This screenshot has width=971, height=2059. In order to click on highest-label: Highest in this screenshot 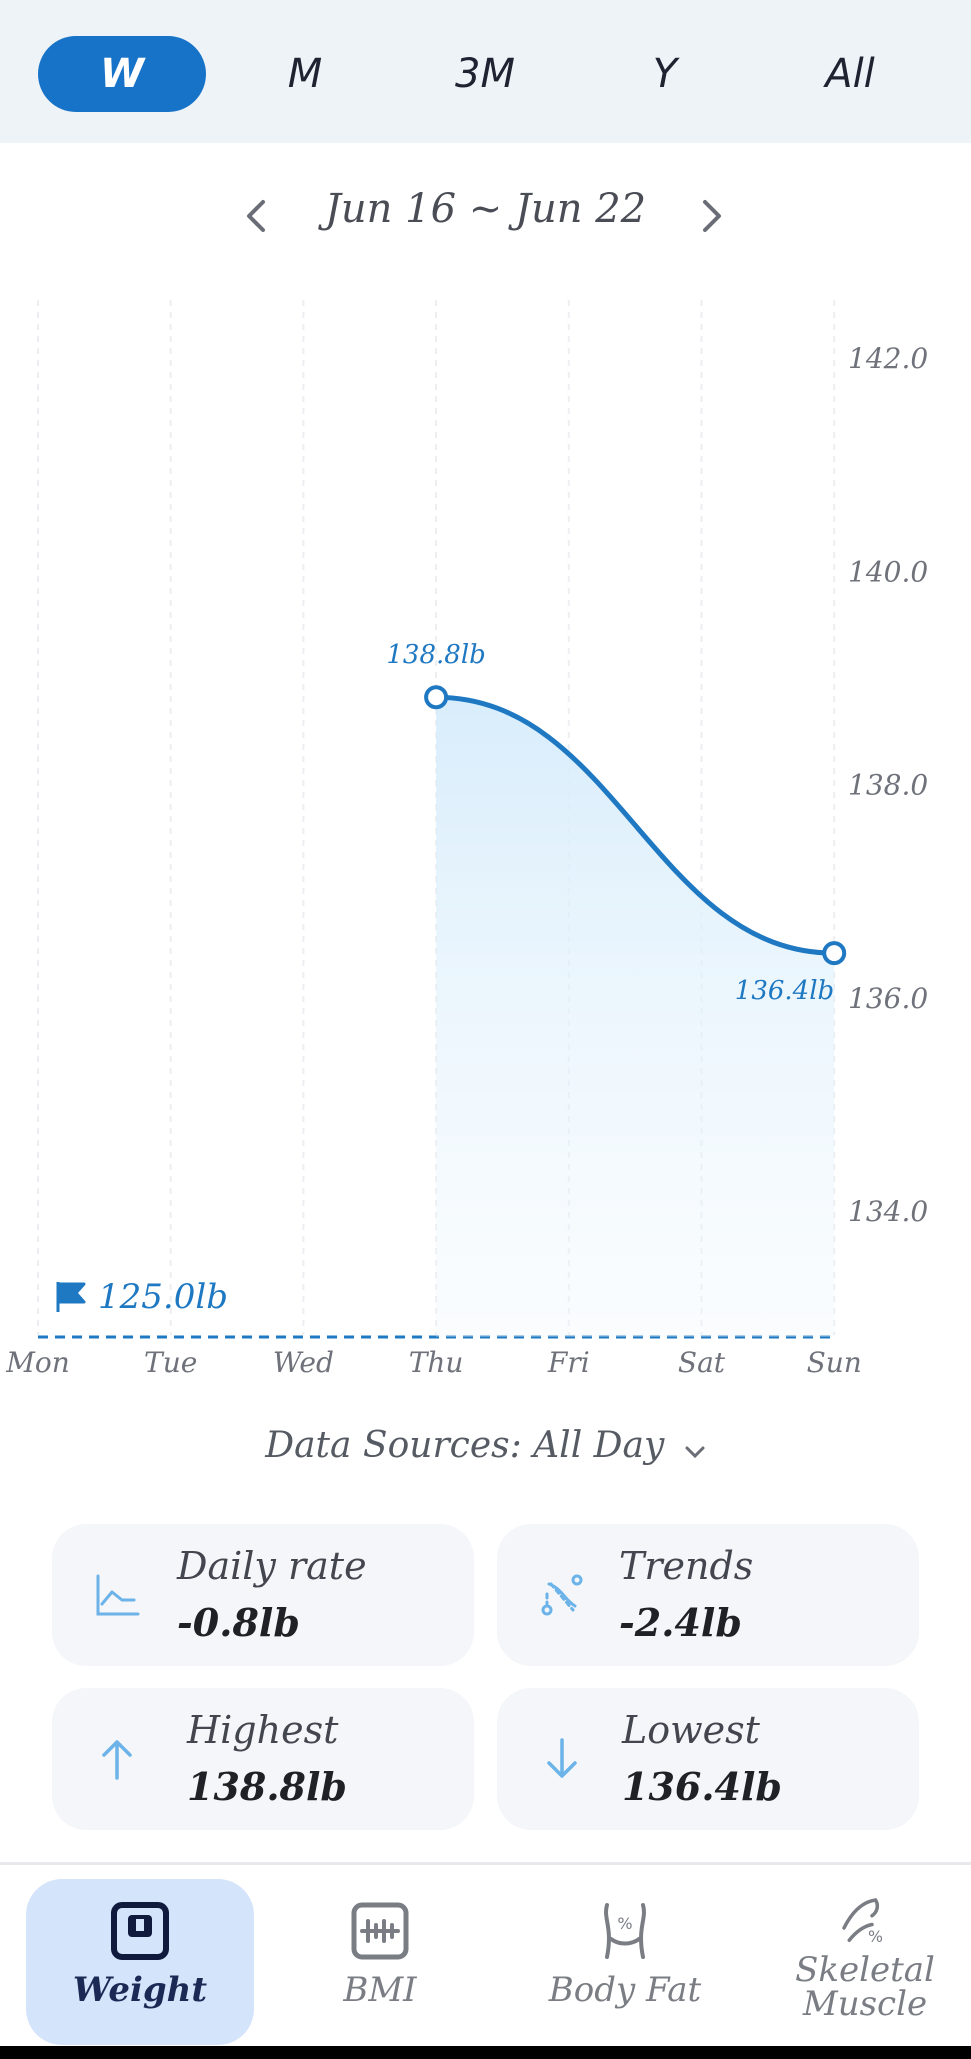, I will do `click(263, 1730)`.